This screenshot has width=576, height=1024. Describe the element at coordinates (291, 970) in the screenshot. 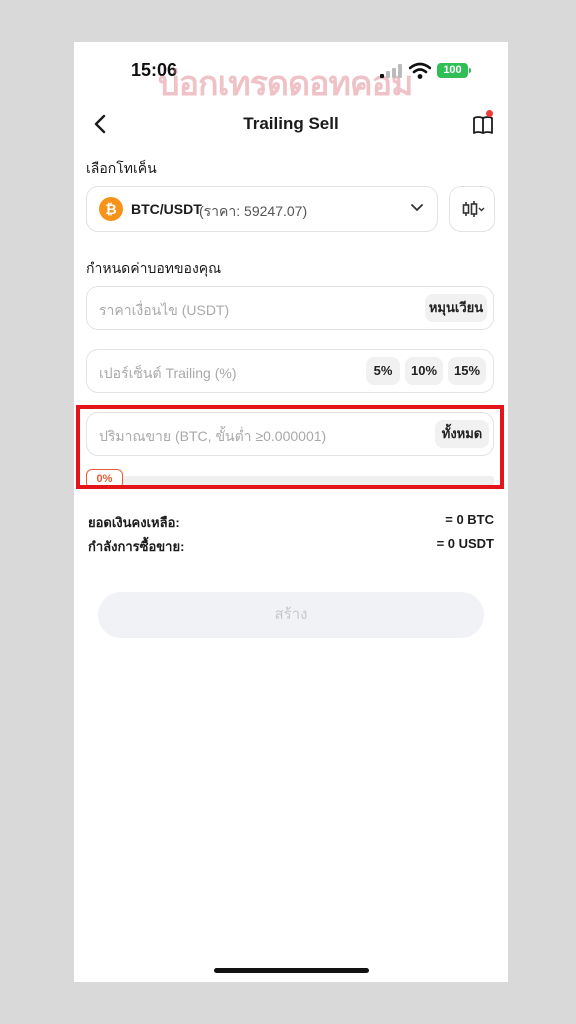

I see `home-indicator` at that location.